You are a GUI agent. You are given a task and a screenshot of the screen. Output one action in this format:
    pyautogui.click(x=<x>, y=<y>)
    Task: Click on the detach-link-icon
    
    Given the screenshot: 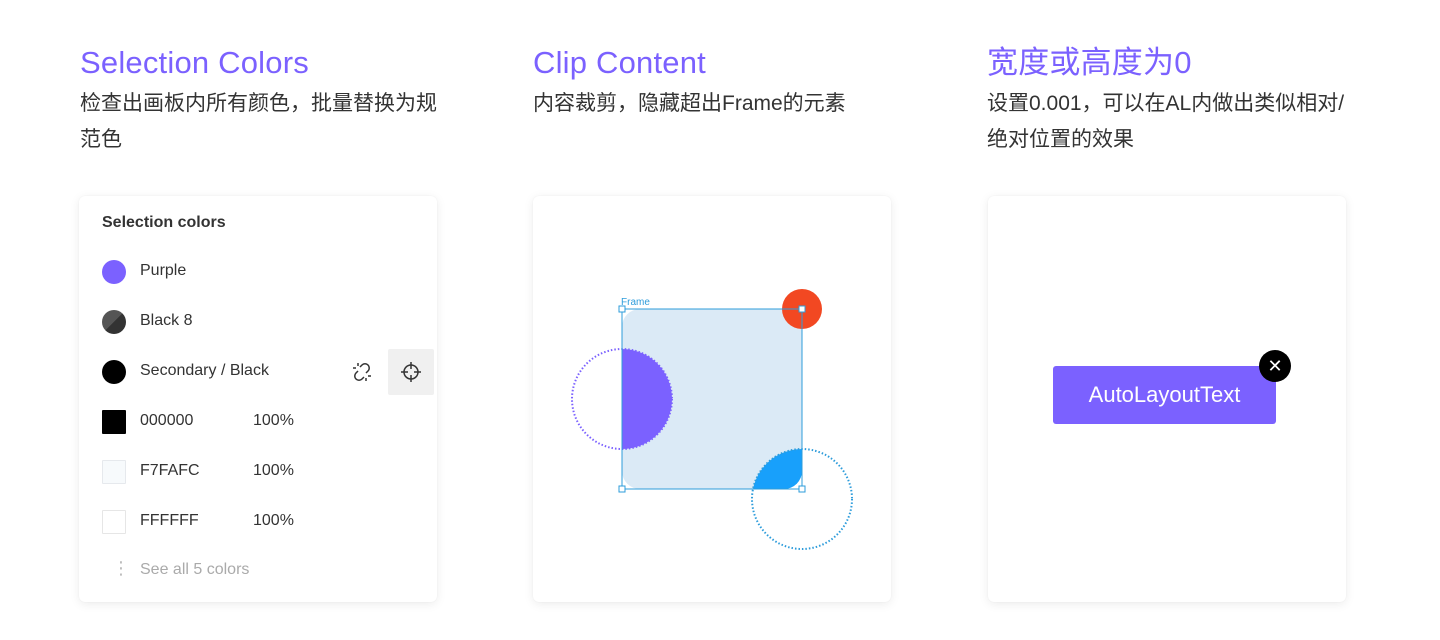 What is the action you would take?
    pyautogui.click(x=362, y=372)
    